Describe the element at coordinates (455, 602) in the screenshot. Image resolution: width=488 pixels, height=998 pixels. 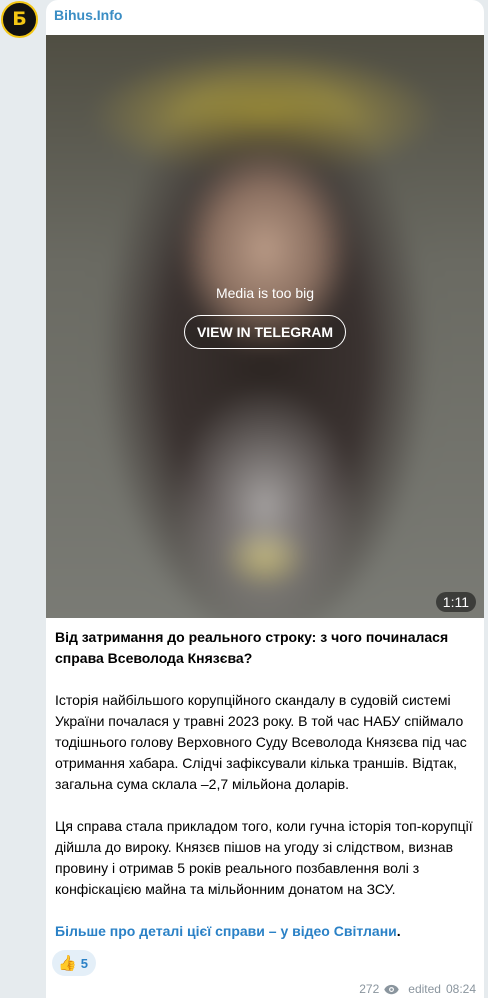
I see `video-duration-badge: 1:11` at that location.